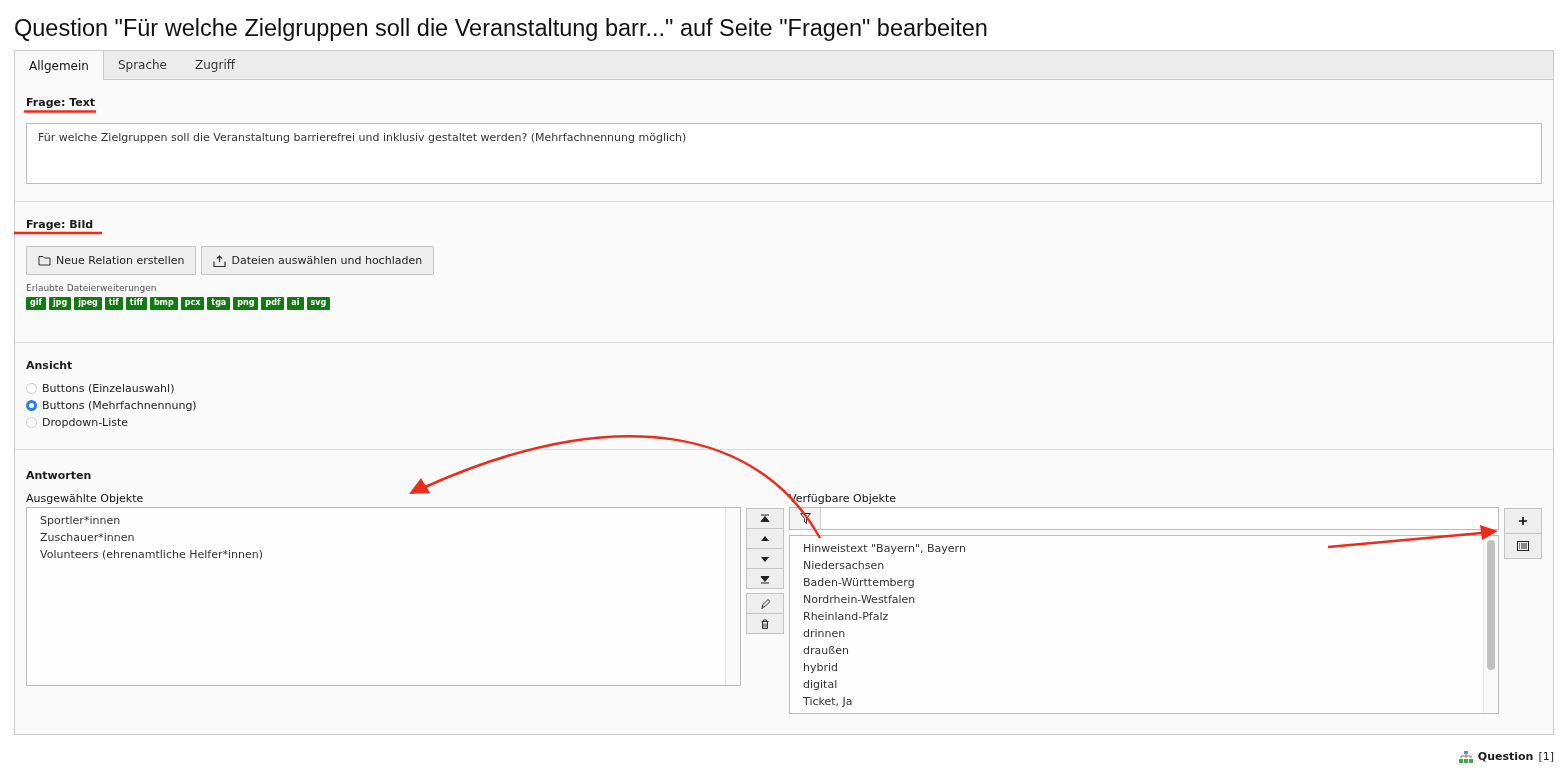 Image resolution: width=1566 pixels, height=777 pixels. Describe the element at coordinates (1505, 756) in the screenshot. I see `record-type-label: Question` at that location.